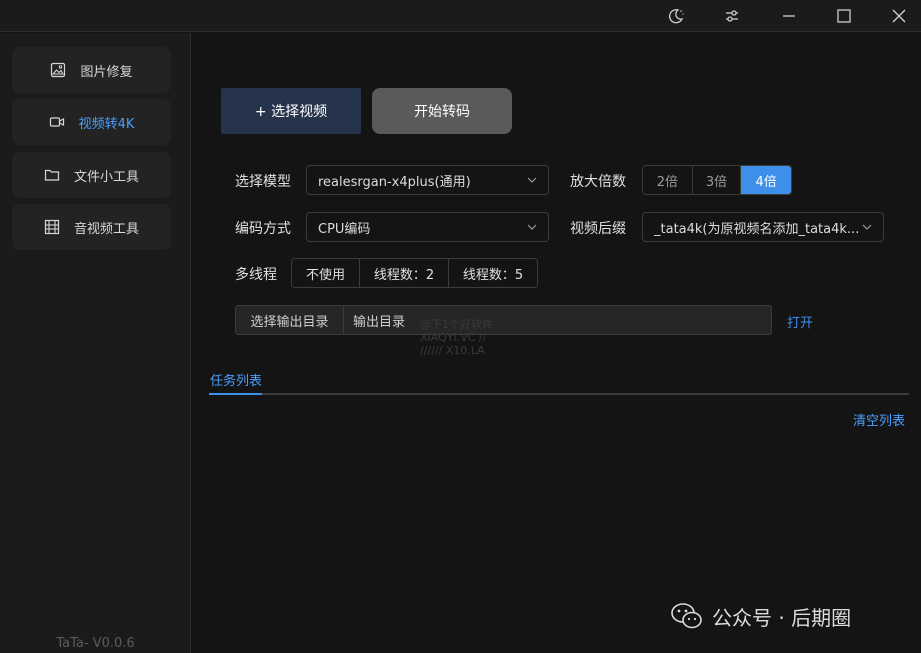  I want to click on sidebar-item-av-tools: 音视频工具, so click(91, 227).